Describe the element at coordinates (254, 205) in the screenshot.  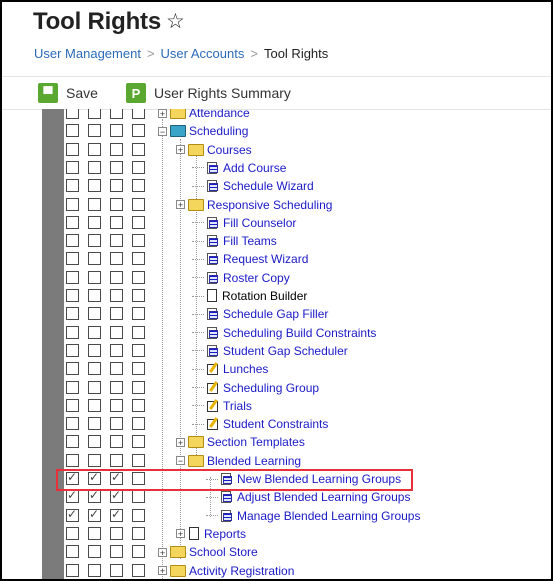
I see `tree-node: + Responsive Scheduling` at that location.